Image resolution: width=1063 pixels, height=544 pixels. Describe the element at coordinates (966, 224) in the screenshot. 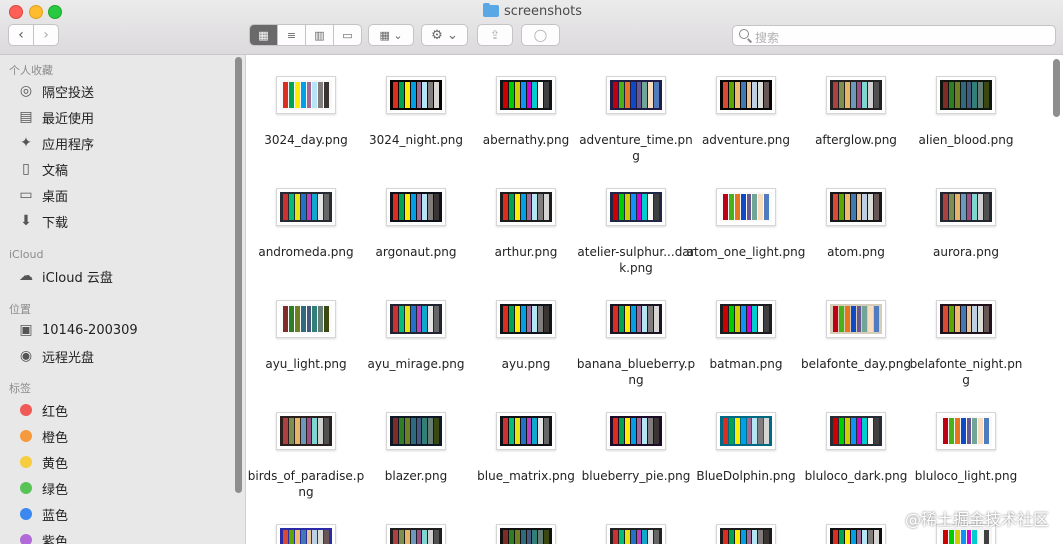

I see `file-item: aurora.png` at that location.